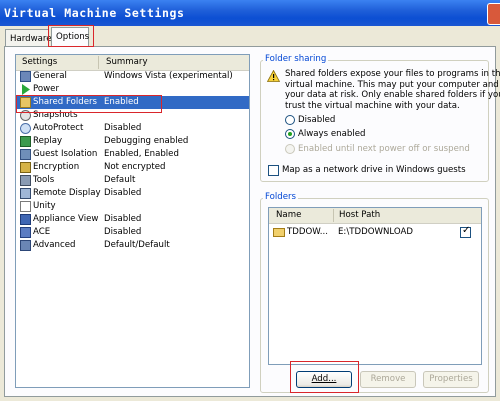  I want to click on map-network-drive-label: Map as a network drive in Windows guests, so click(374, 170).